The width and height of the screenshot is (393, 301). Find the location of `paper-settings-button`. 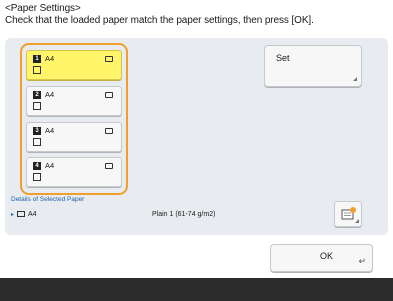

paper-settings-button is located at coordinates (348, 214).